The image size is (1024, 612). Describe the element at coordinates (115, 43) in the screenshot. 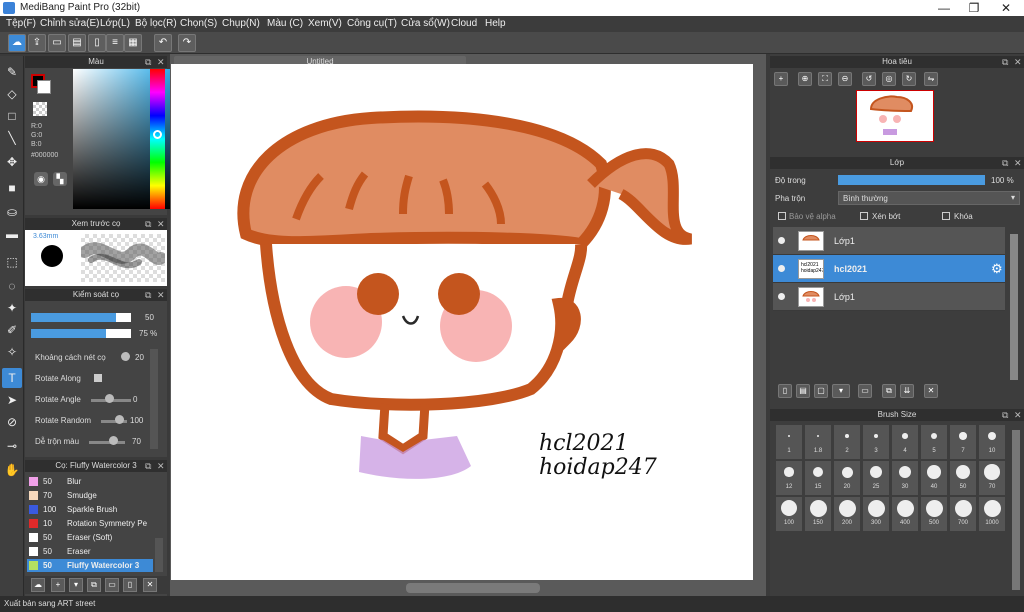

I see `list-icon: ≡` at that location.